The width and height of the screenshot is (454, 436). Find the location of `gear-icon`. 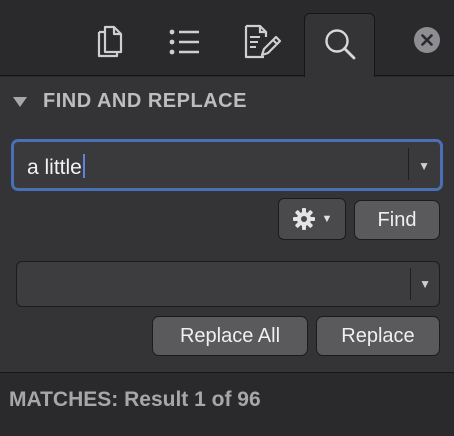

gear-icon is located at coordinates (303, 219).